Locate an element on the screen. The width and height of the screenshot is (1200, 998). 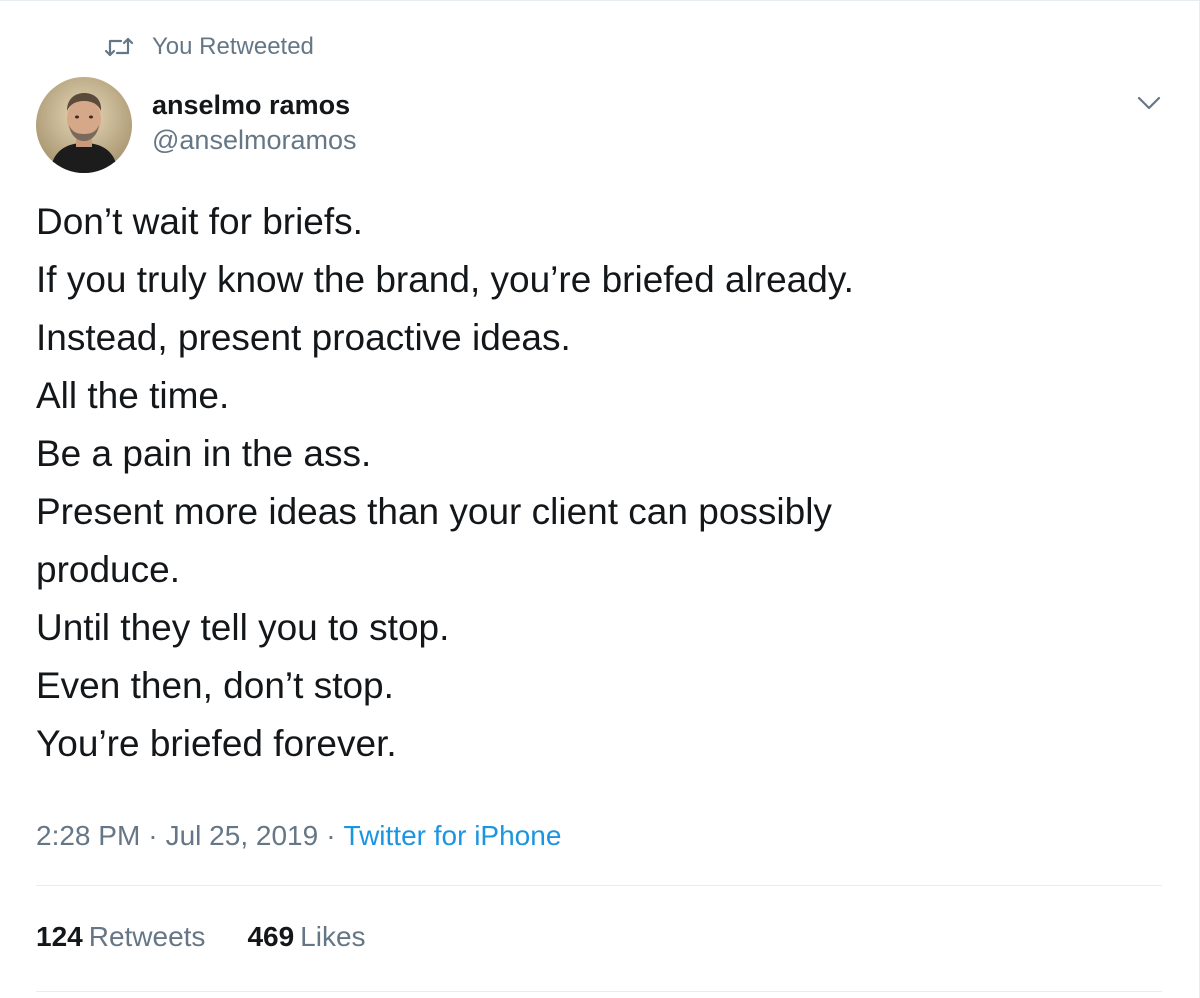
tweet-source-link: Twitter for iPhone is located at coordinates (453, 835).